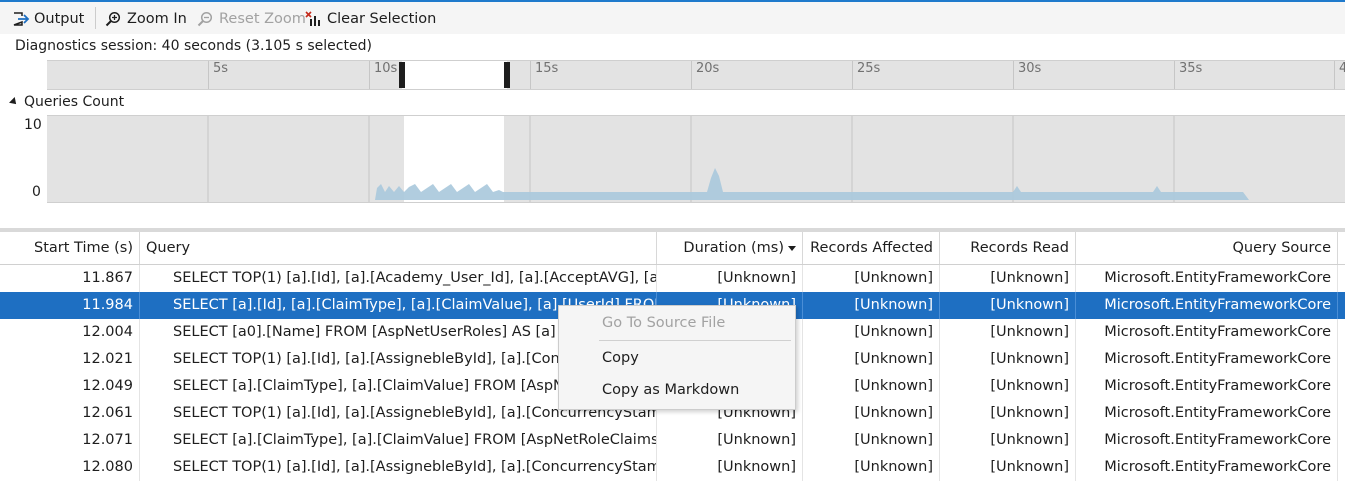 The image size is (1345, 482). I want to click on zoom-in-label: Zoom In, so click(157, 19).